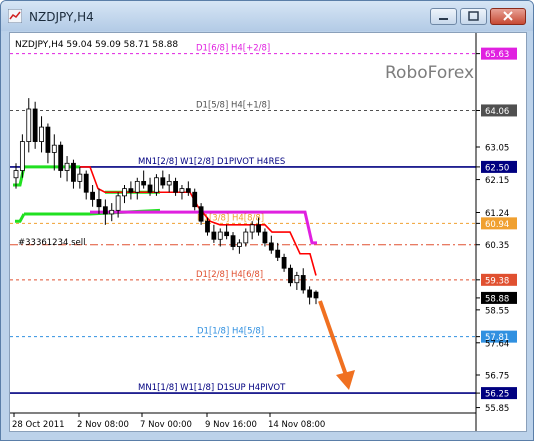 Image resolution: width=534 pixels, height=441 pixels. I want to click on level-label: MN1[1/8] W1[1/8] D1SUP H4PIVOT, so click(212, 388).